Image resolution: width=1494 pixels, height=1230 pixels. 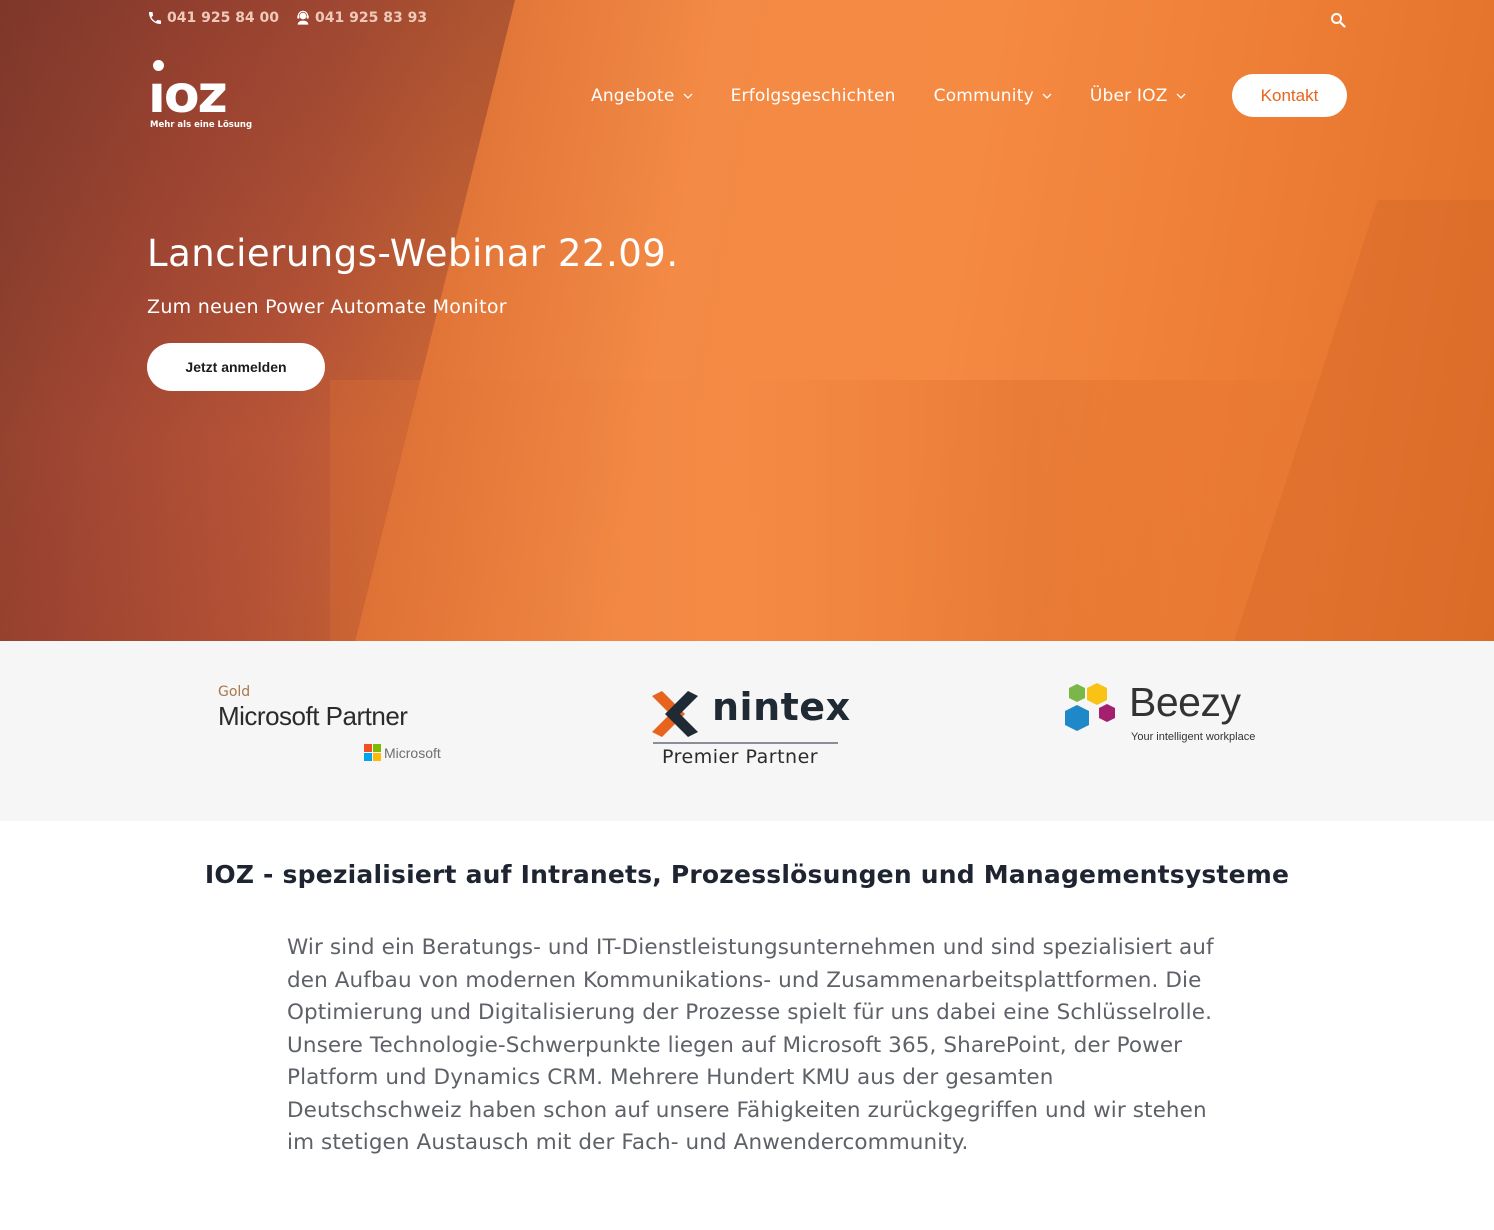 What do you see at coordinates (1193, 737) in the screenshot?
I see `beezy-tagline: Your intelligent workplace` at bounding box center [1193, 737].